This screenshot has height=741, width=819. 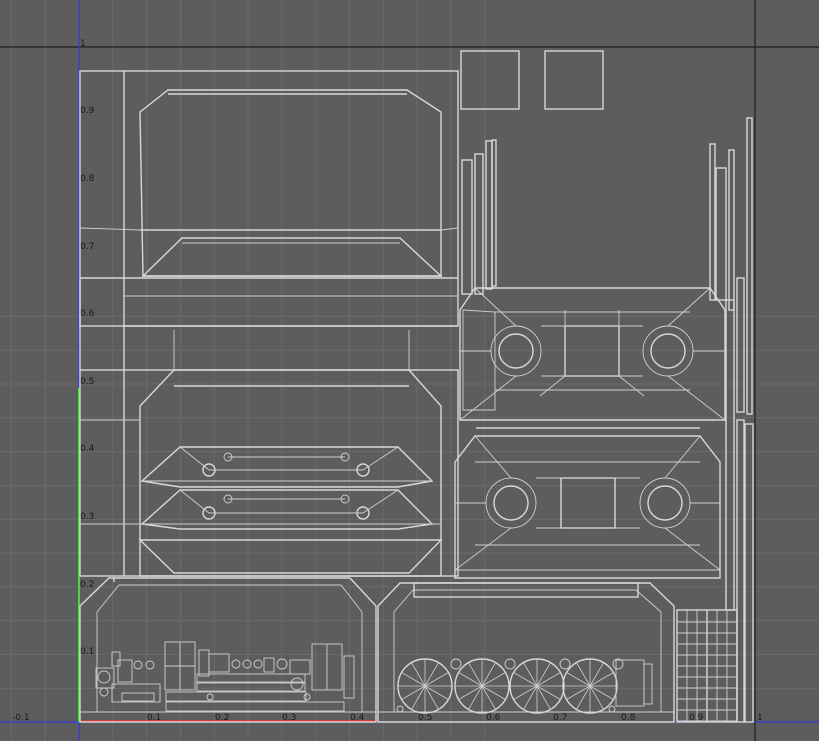 What do you see at coordinates (526, 652) in the screenshot?
I see `uv-shell-bottom-mid-trough` at bounding box center [526, 652].